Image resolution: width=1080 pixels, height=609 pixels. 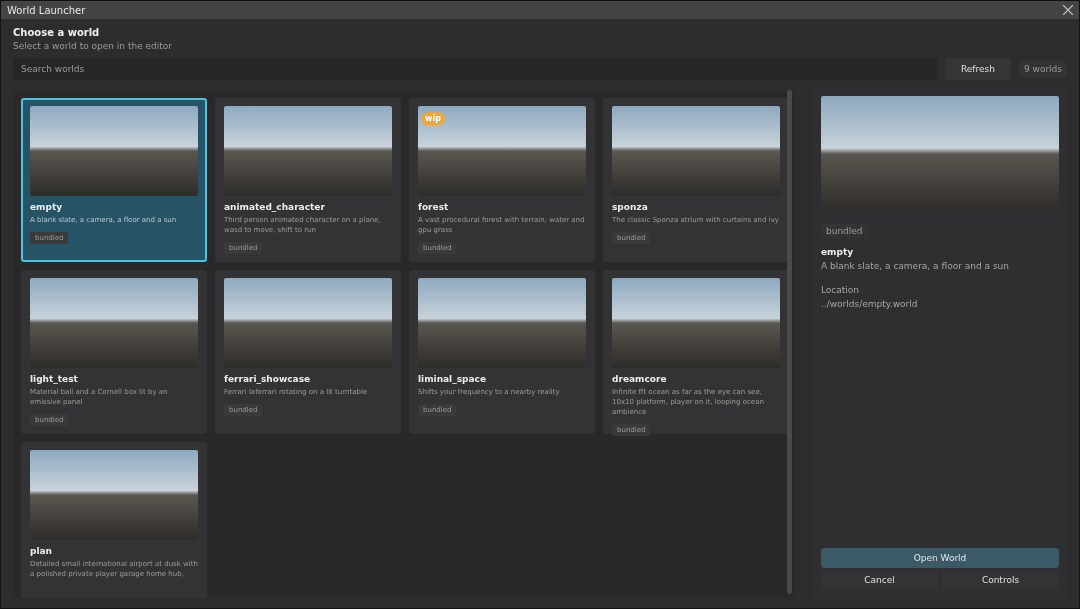 I want to click on open-world-button: Open World, so click(x=940, y=558).